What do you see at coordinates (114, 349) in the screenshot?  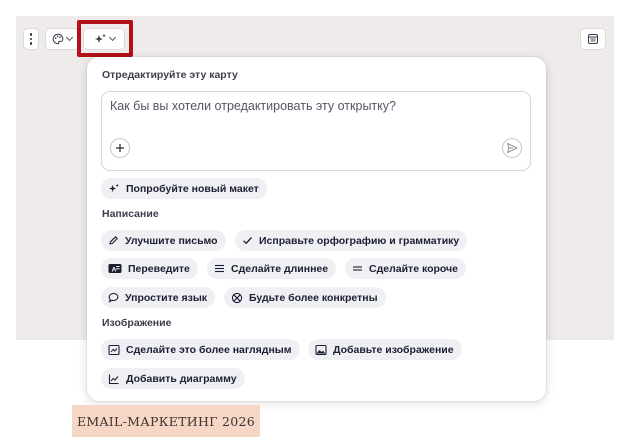 I see `visual-icon` at bounding box center [114, 349].